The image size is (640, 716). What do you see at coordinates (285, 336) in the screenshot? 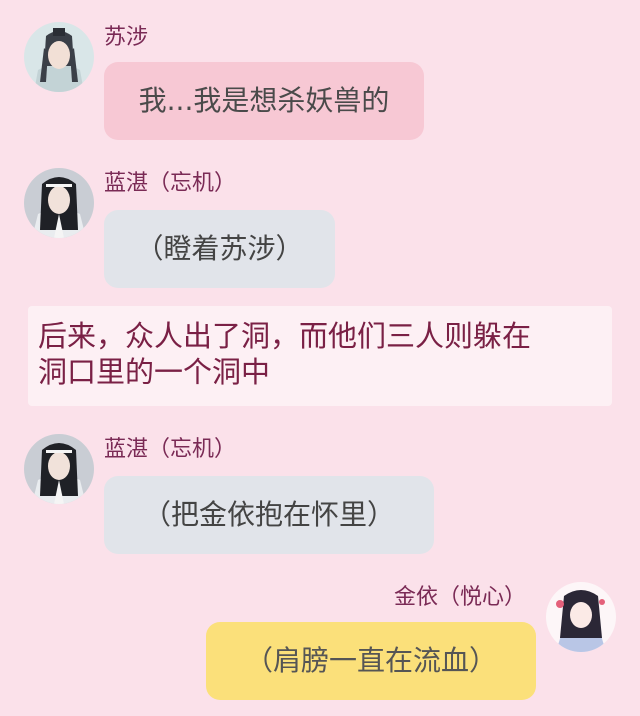
I see `narration-line: 后来，众人出了洞，而他们三人则躲在` at bounding box center [285, 336].